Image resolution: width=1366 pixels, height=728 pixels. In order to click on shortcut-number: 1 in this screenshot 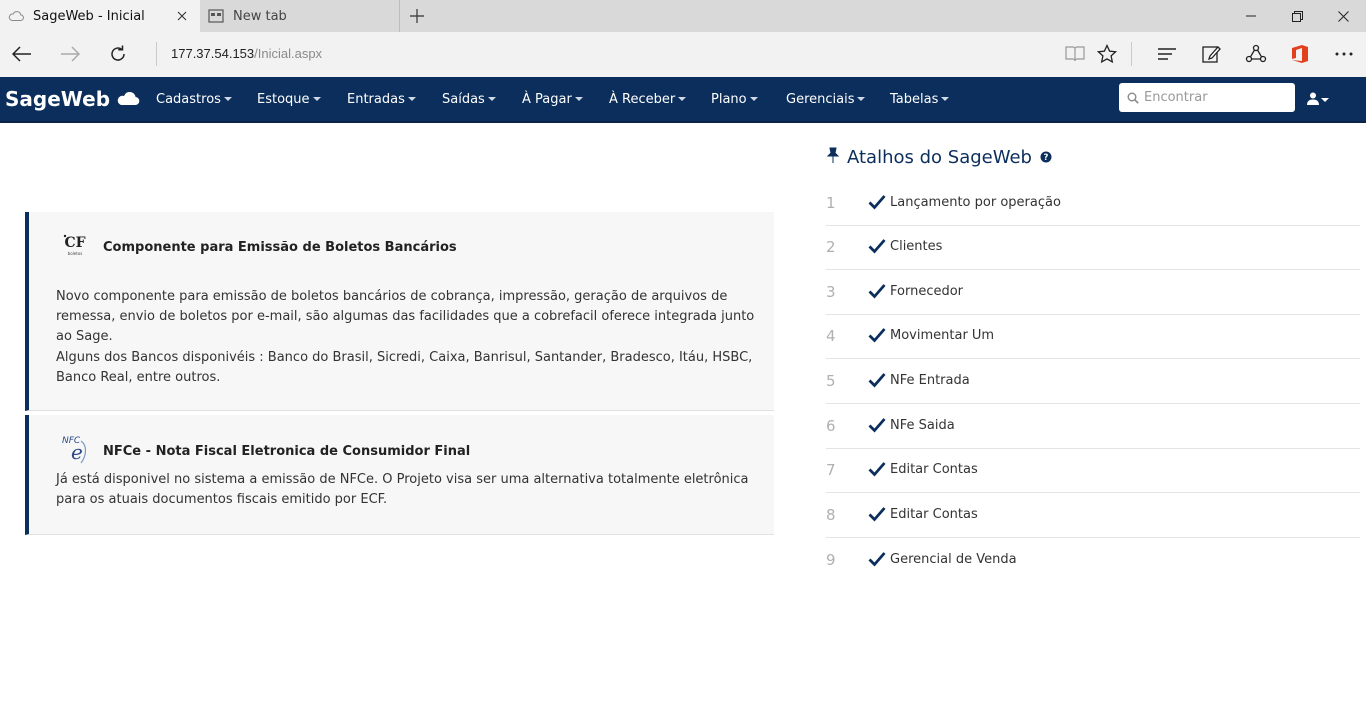, I will do `click(831, 203)`.